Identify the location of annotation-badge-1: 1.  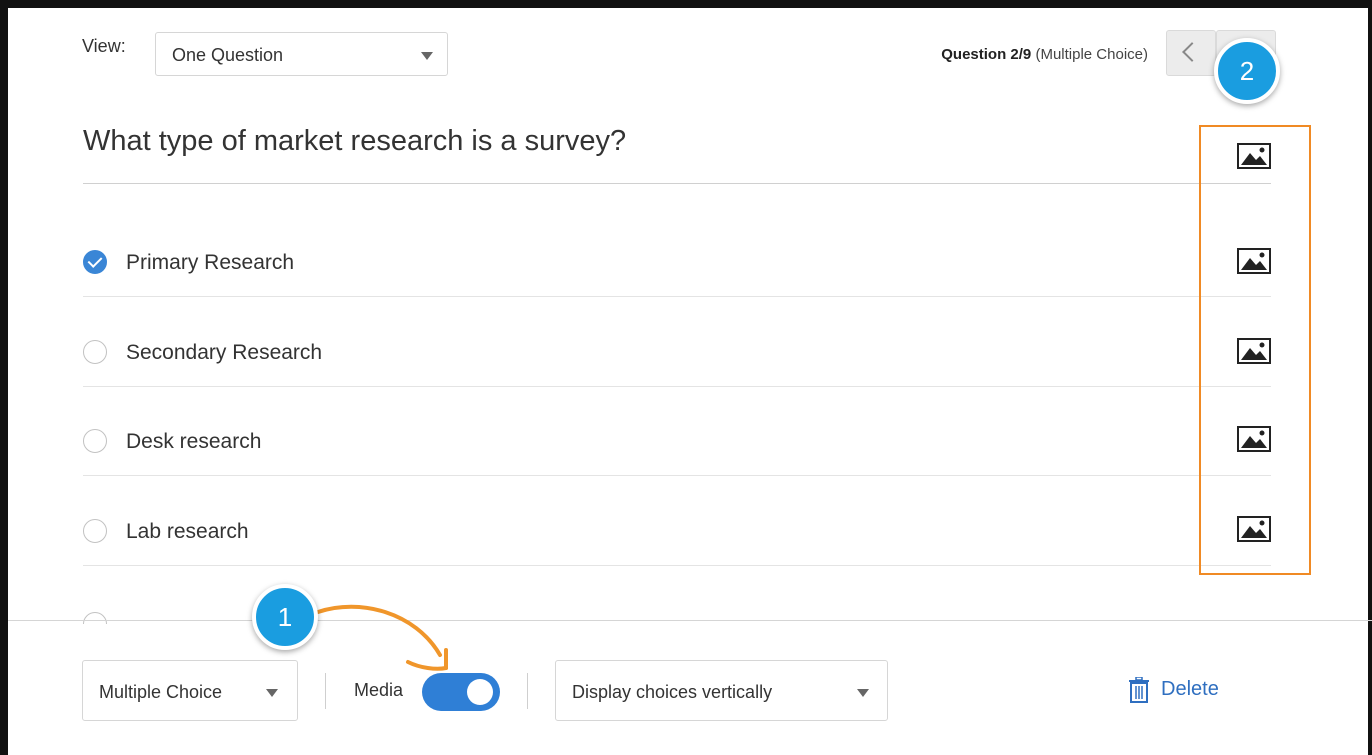
(285, 617).